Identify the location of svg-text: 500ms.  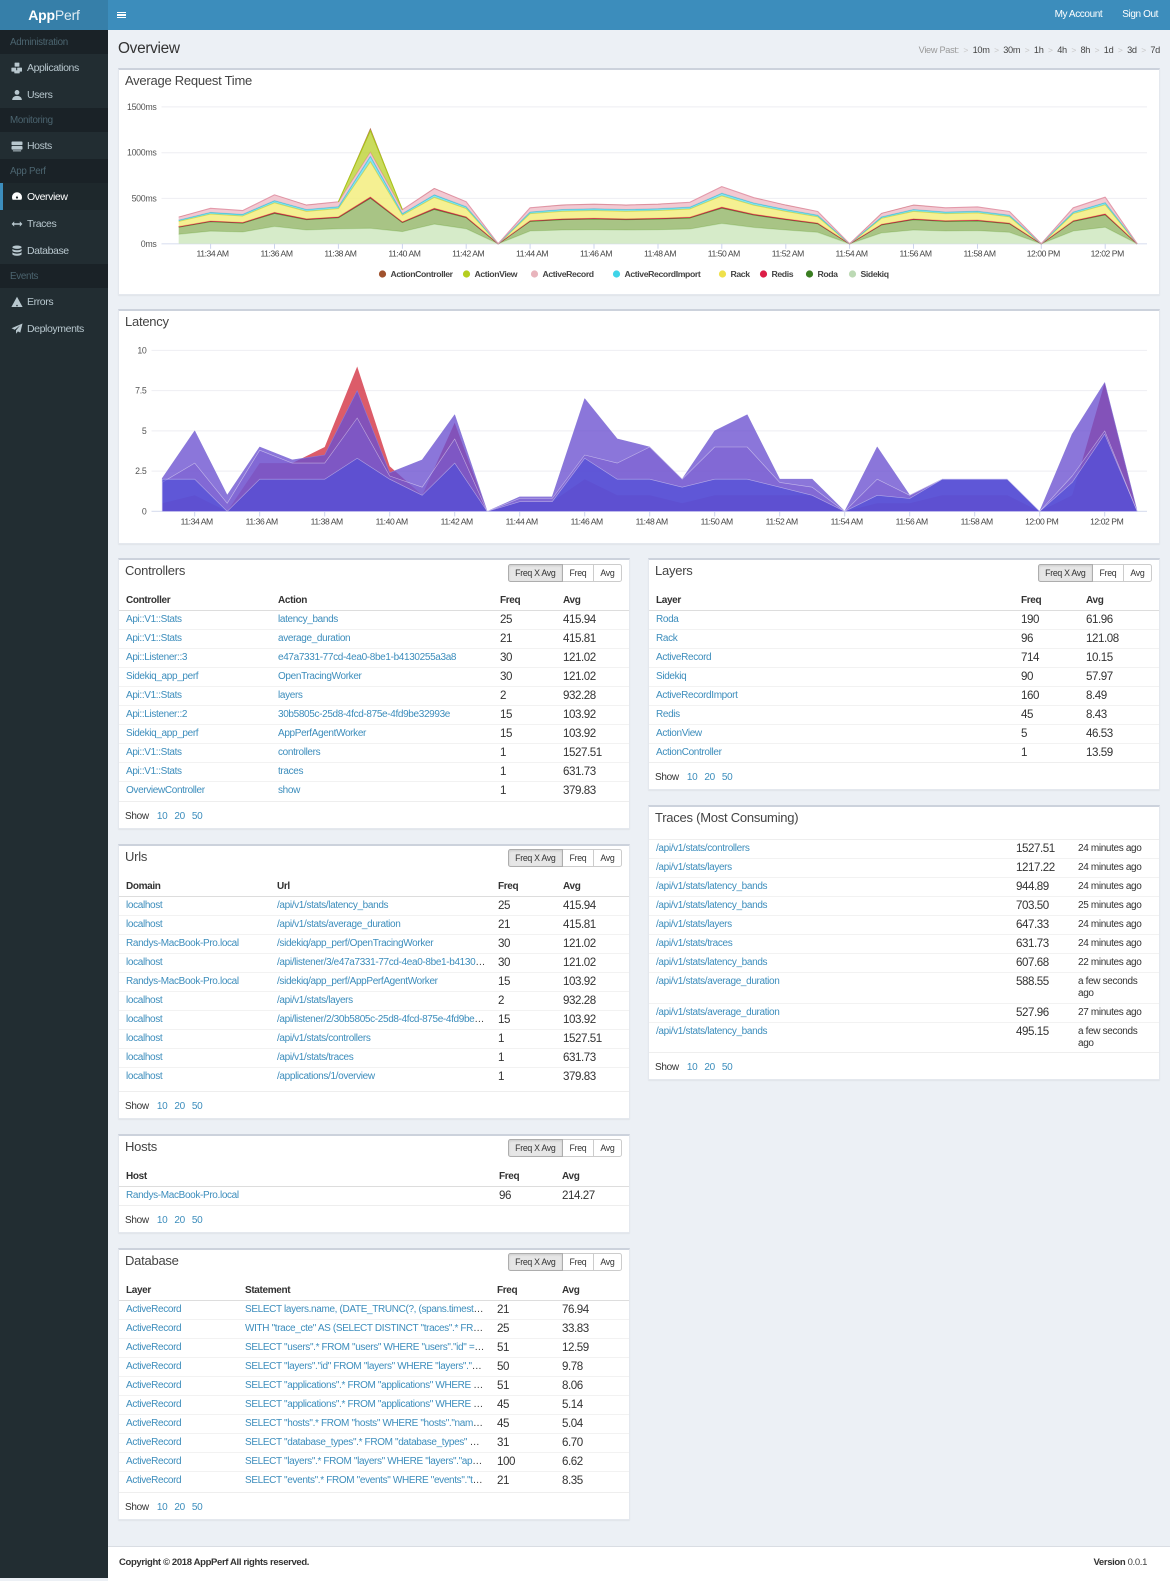
(145, 198).